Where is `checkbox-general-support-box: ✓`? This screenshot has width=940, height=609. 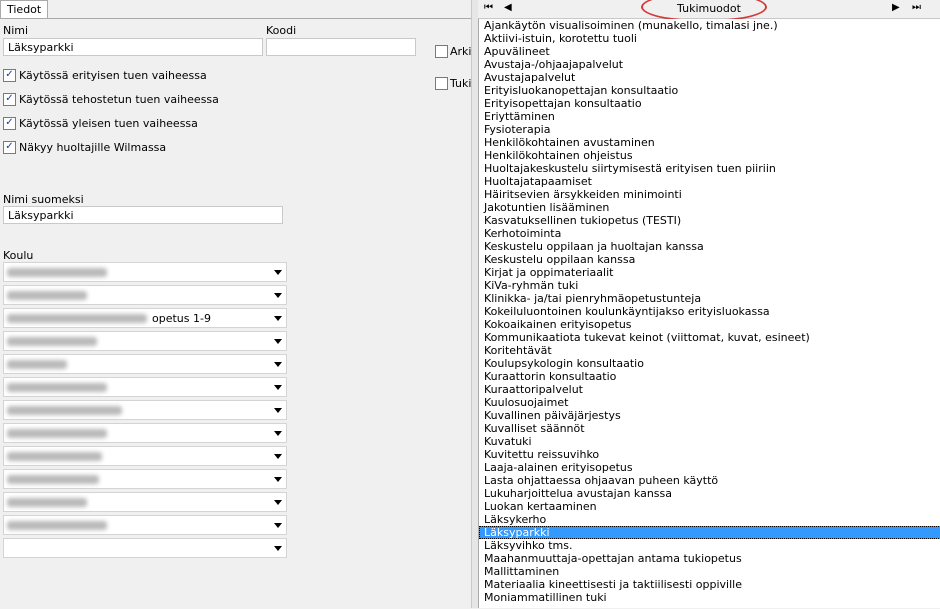 checkbox-general-support-box: ✓ is located at coordinates (9, 123).